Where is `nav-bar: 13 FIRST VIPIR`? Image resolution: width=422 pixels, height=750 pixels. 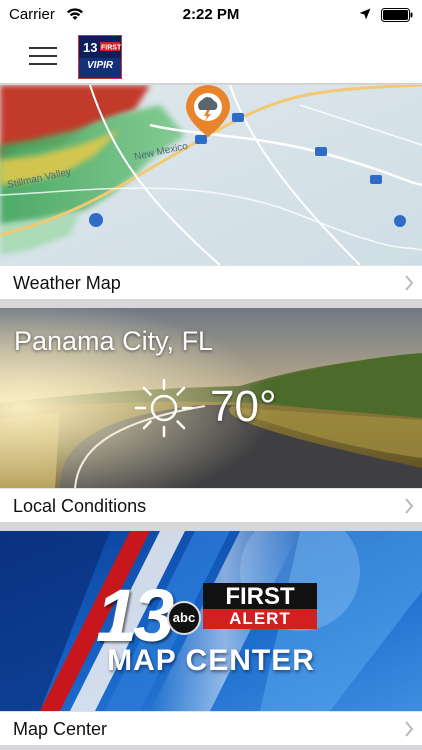 nav-bar: 13 FIRST VIPIR is located at coordinates (211, 57).